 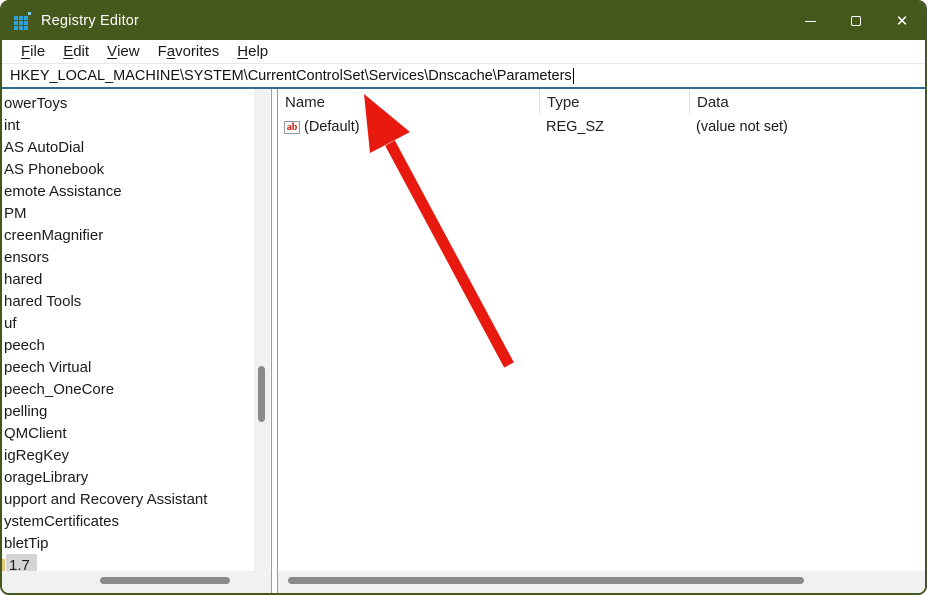 What do you see at coordinates (189, 52) in the screenshot?
I see `menu-item: Fa vorites` at bounding box center [189, 52].